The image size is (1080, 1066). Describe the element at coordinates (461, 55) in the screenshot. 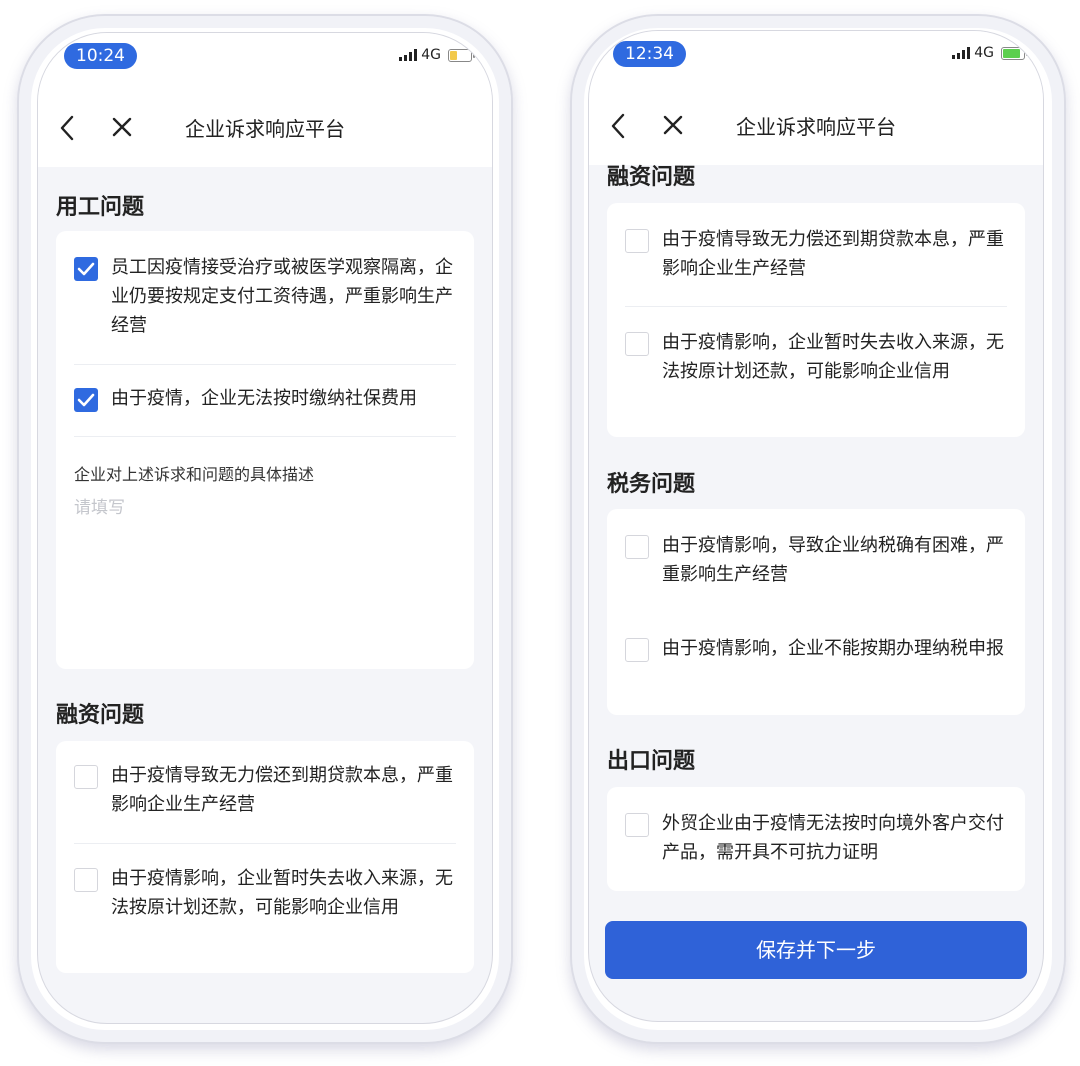

I see `battery-icon` at that location.